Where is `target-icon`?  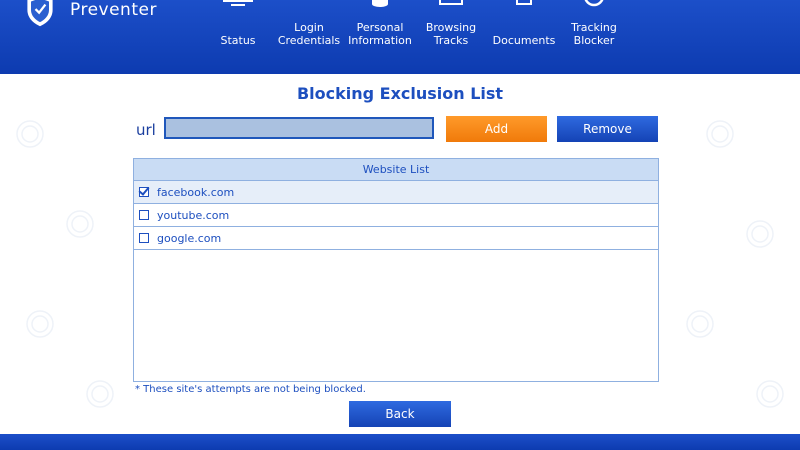 target-icon is located at coordinates (594, 3).